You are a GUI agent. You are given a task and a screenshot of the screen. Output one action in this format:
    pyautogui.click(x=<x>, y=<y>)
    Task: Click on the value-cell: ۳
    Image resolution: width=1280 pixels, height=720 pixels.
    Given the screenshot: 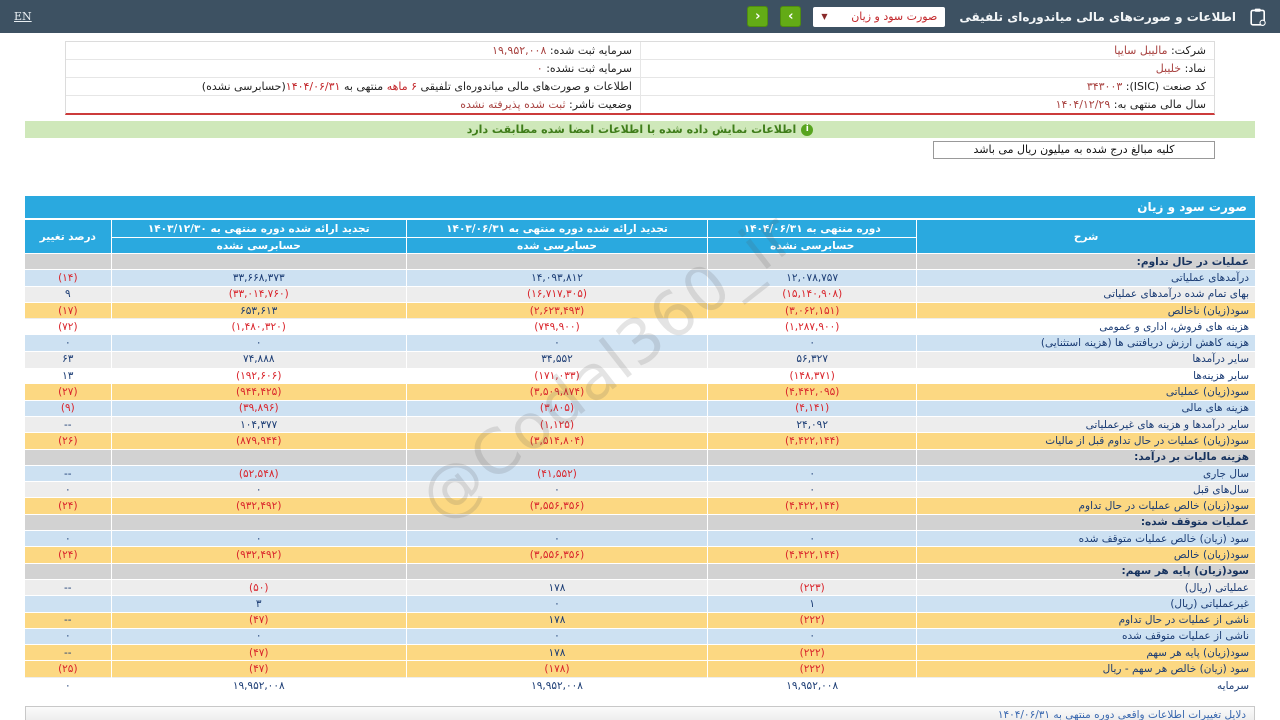 What is the action you would take?
    pyautogui.click(x=259, y=604)
    